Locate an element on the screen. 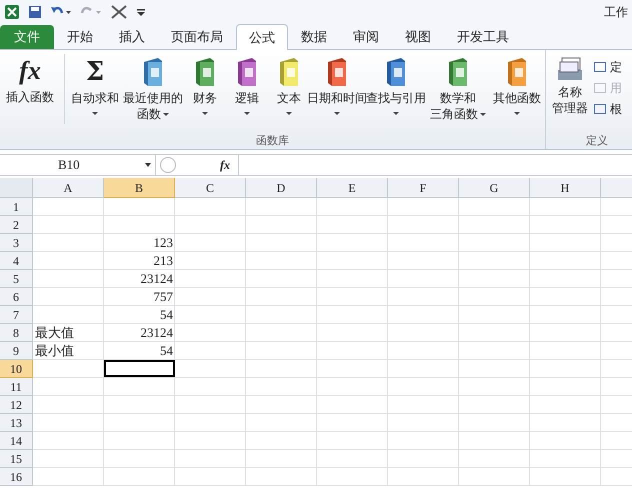 This screenshot has height=489, width=632. function-category-button: 最近使用的 函数 is located at coordinates (153, 89).